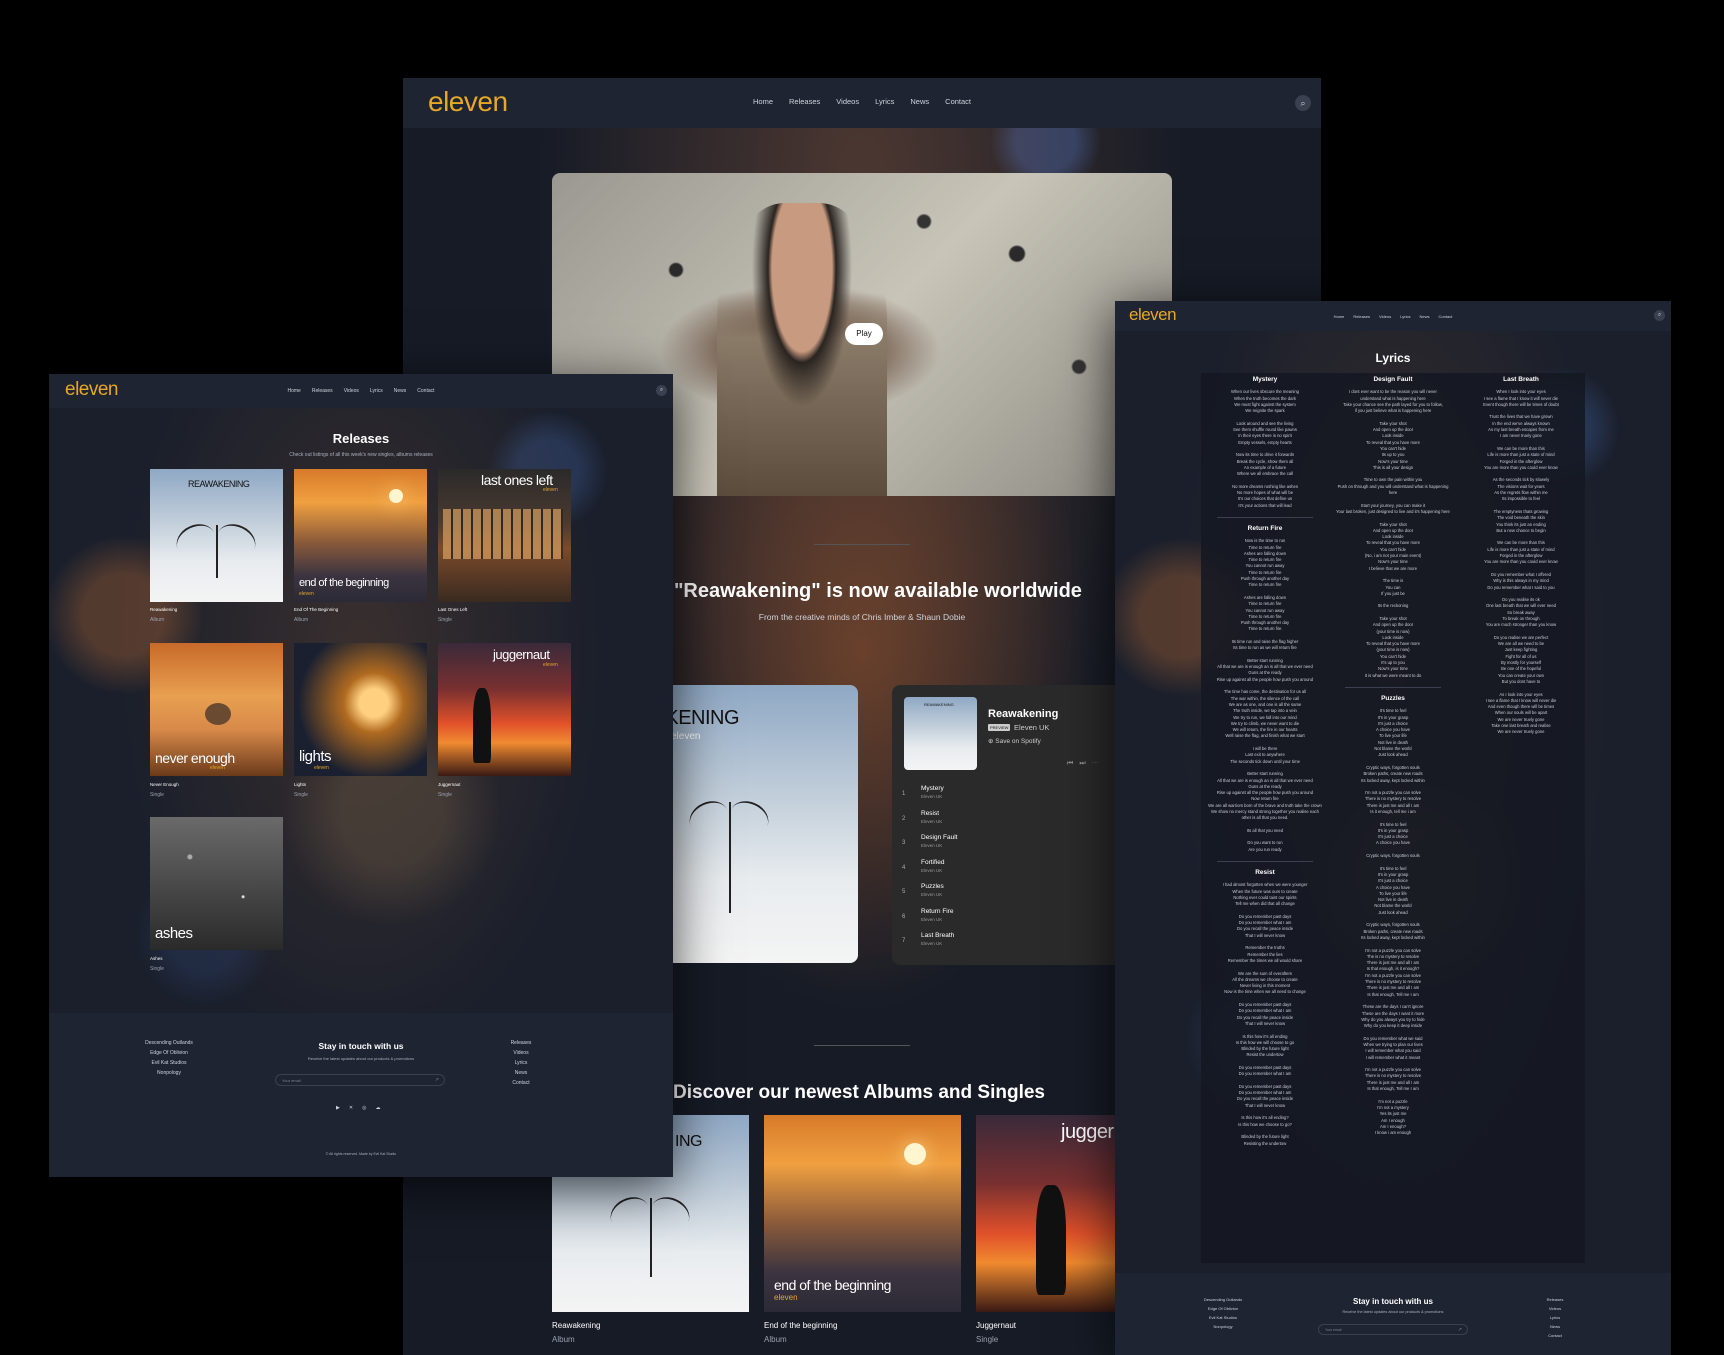 The image size is (1724, 1355). What do you see at coordinates (504, 709) in the screenshot?
I see `release-card-5-art: juggernaut eleven` at bounding box center [504, 709].